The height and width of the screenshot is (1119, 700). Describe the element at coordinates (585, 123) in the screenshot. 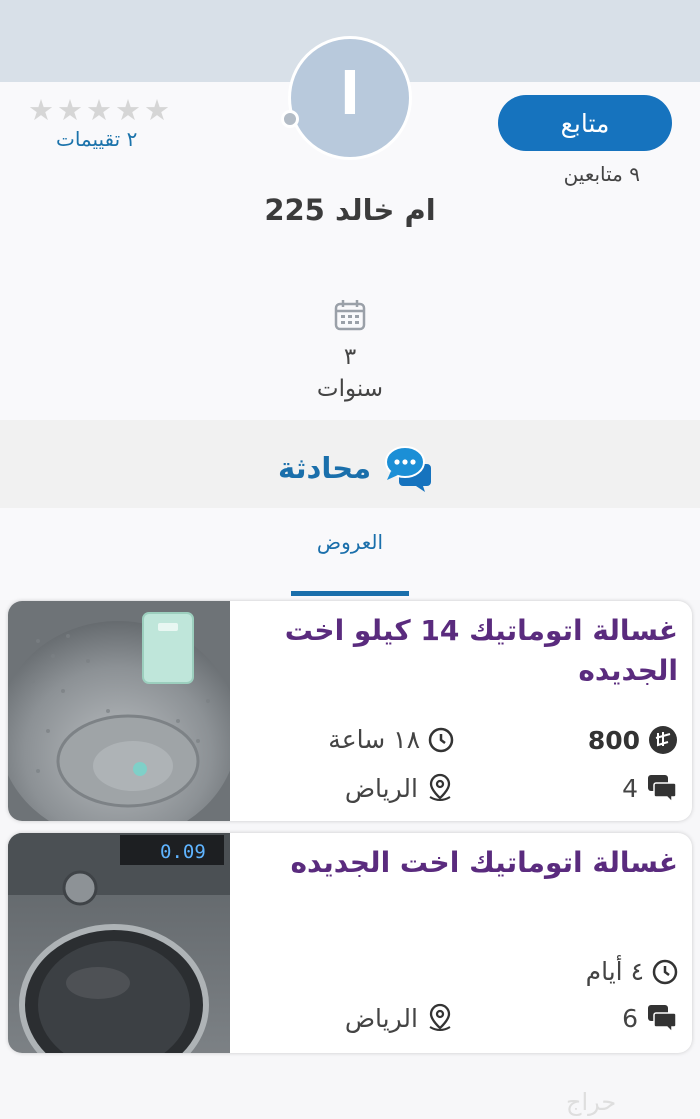

I see `follow-button: متابع` at that location.